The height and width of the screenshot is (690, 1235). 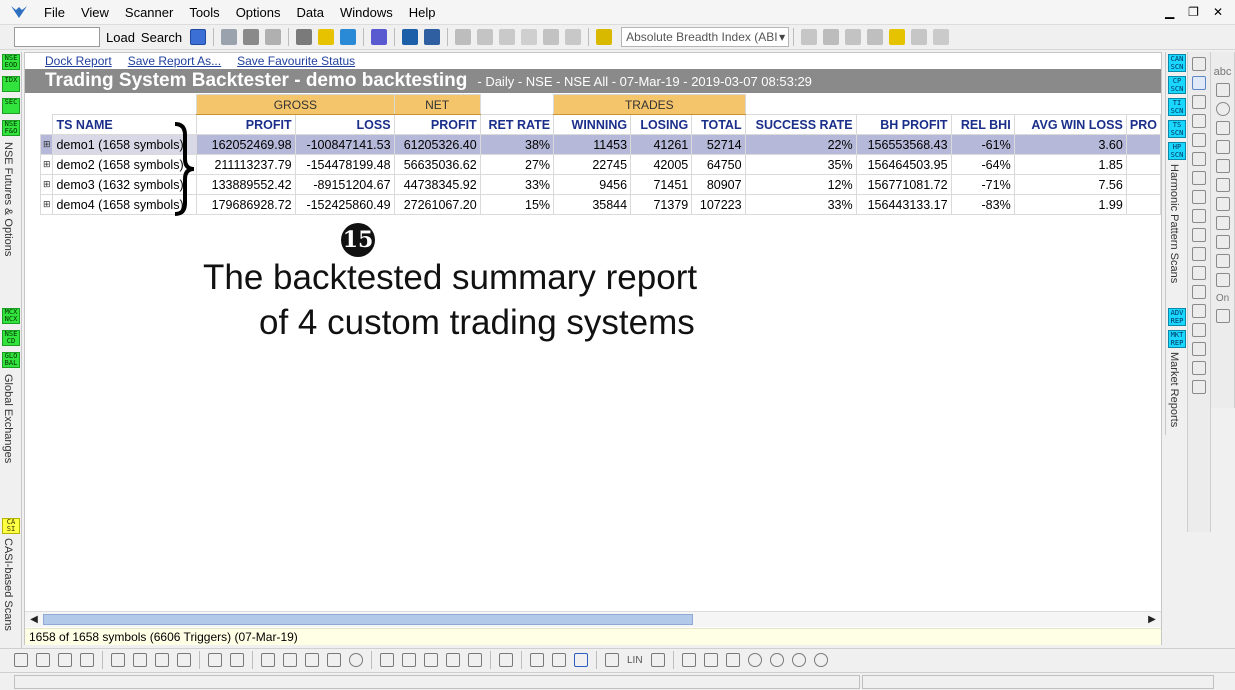 What do you see at coordinates (410, 37) in the screenshot?
I see `globe-icon` at bounding box center [410, 37].